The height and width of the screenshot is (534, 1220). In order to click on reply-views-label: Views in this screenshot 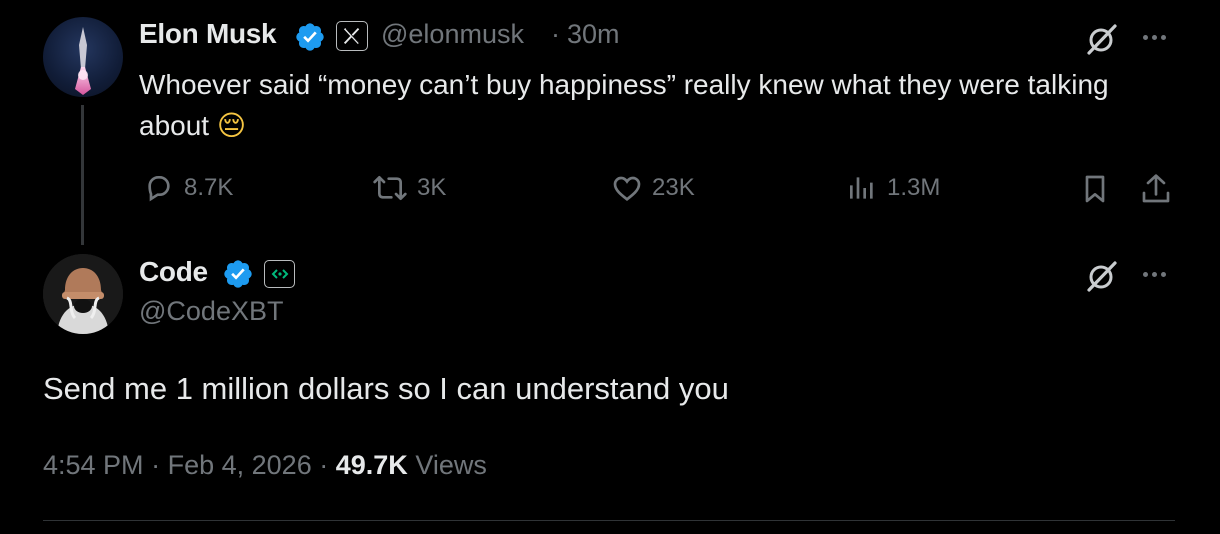, I will do `click(451, 465)`.